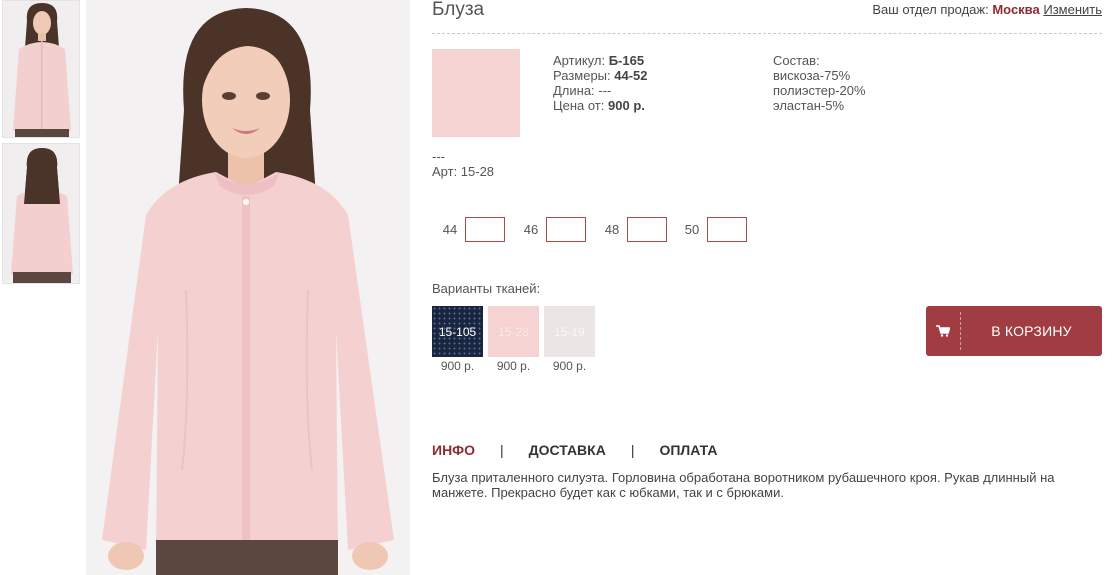 Image resolution: width=1117 pixels, height=575 pixels. Describe the element at coordinates (569, 331) in the screenshot. I see `fabric-variant-15-19: 15-19` at that location.